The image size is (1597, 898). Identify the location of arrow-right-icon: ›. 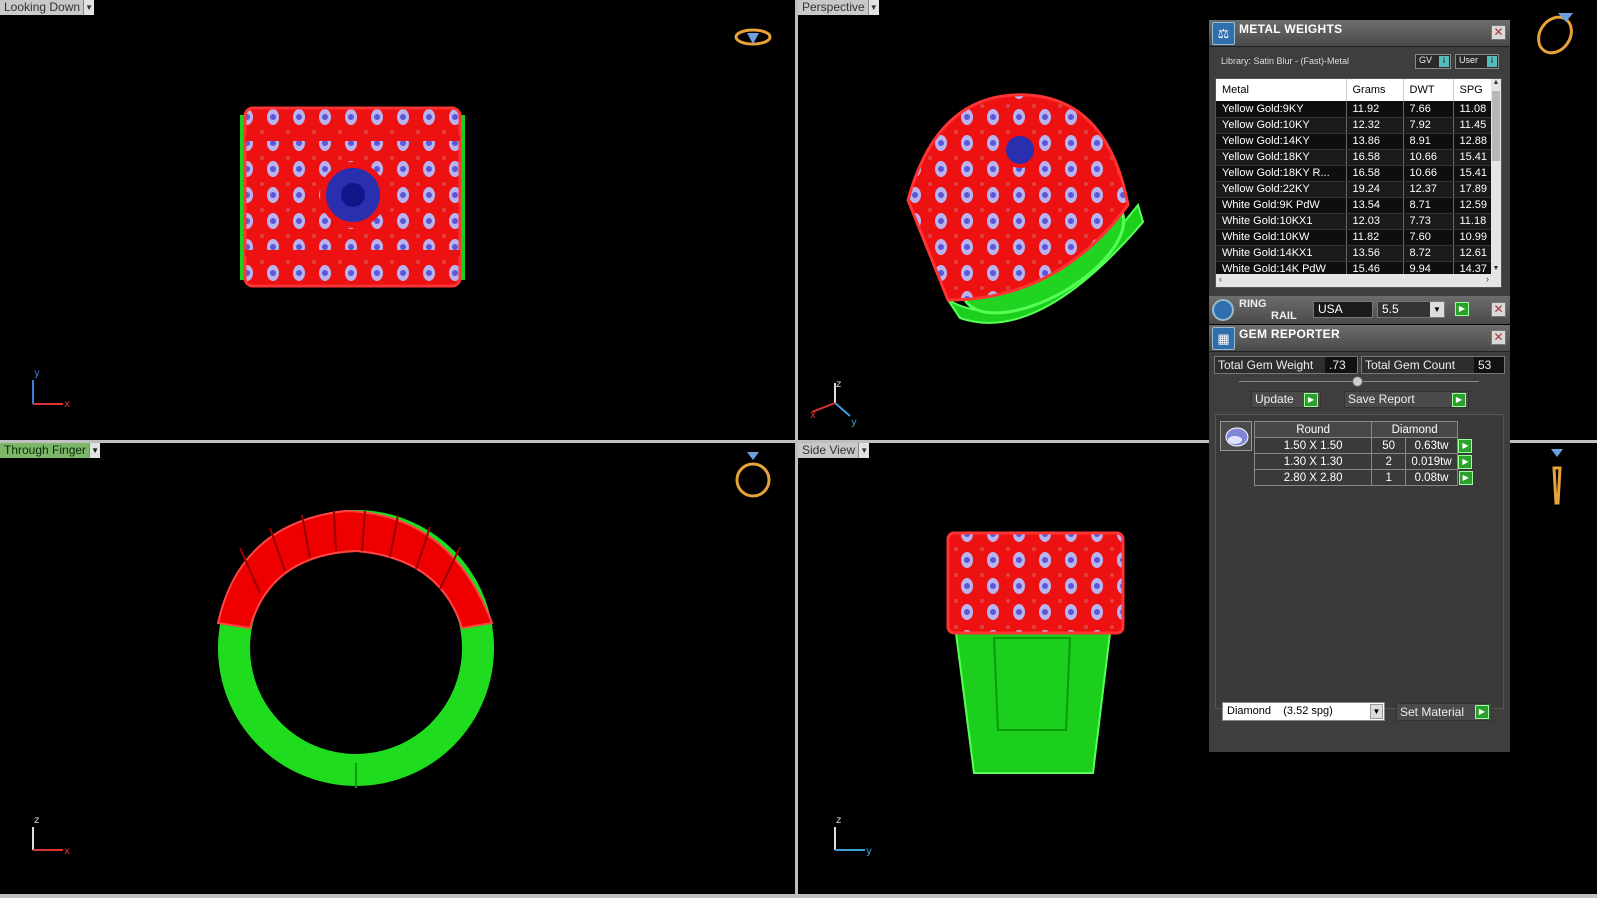
(1487, 279).